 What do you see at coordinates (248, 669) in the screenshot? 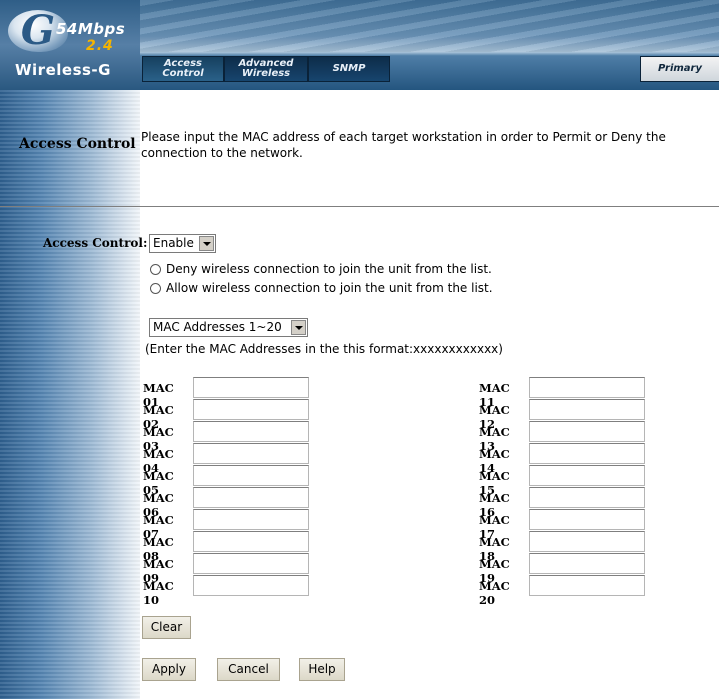
I see `cancel-button: Cancel` at bounding box center [248, 669].